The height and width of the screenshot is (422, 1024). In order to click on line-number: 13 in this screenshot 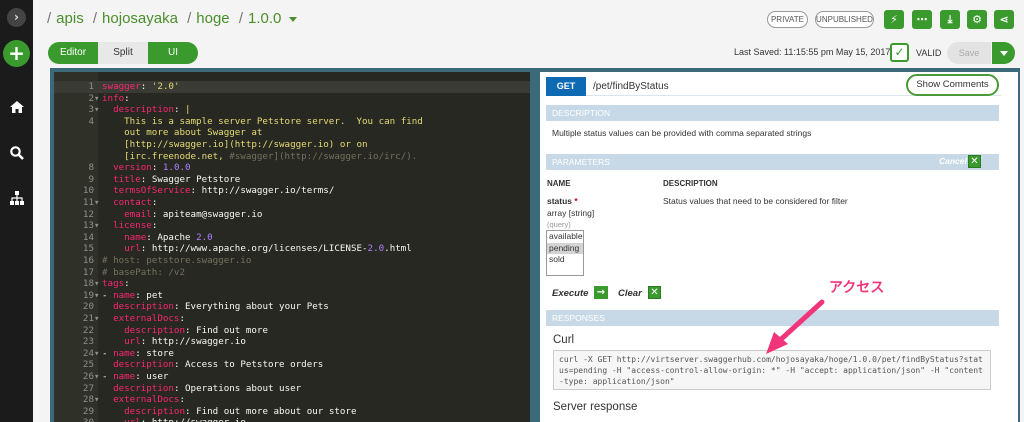, I will do `click(88, 226)`.